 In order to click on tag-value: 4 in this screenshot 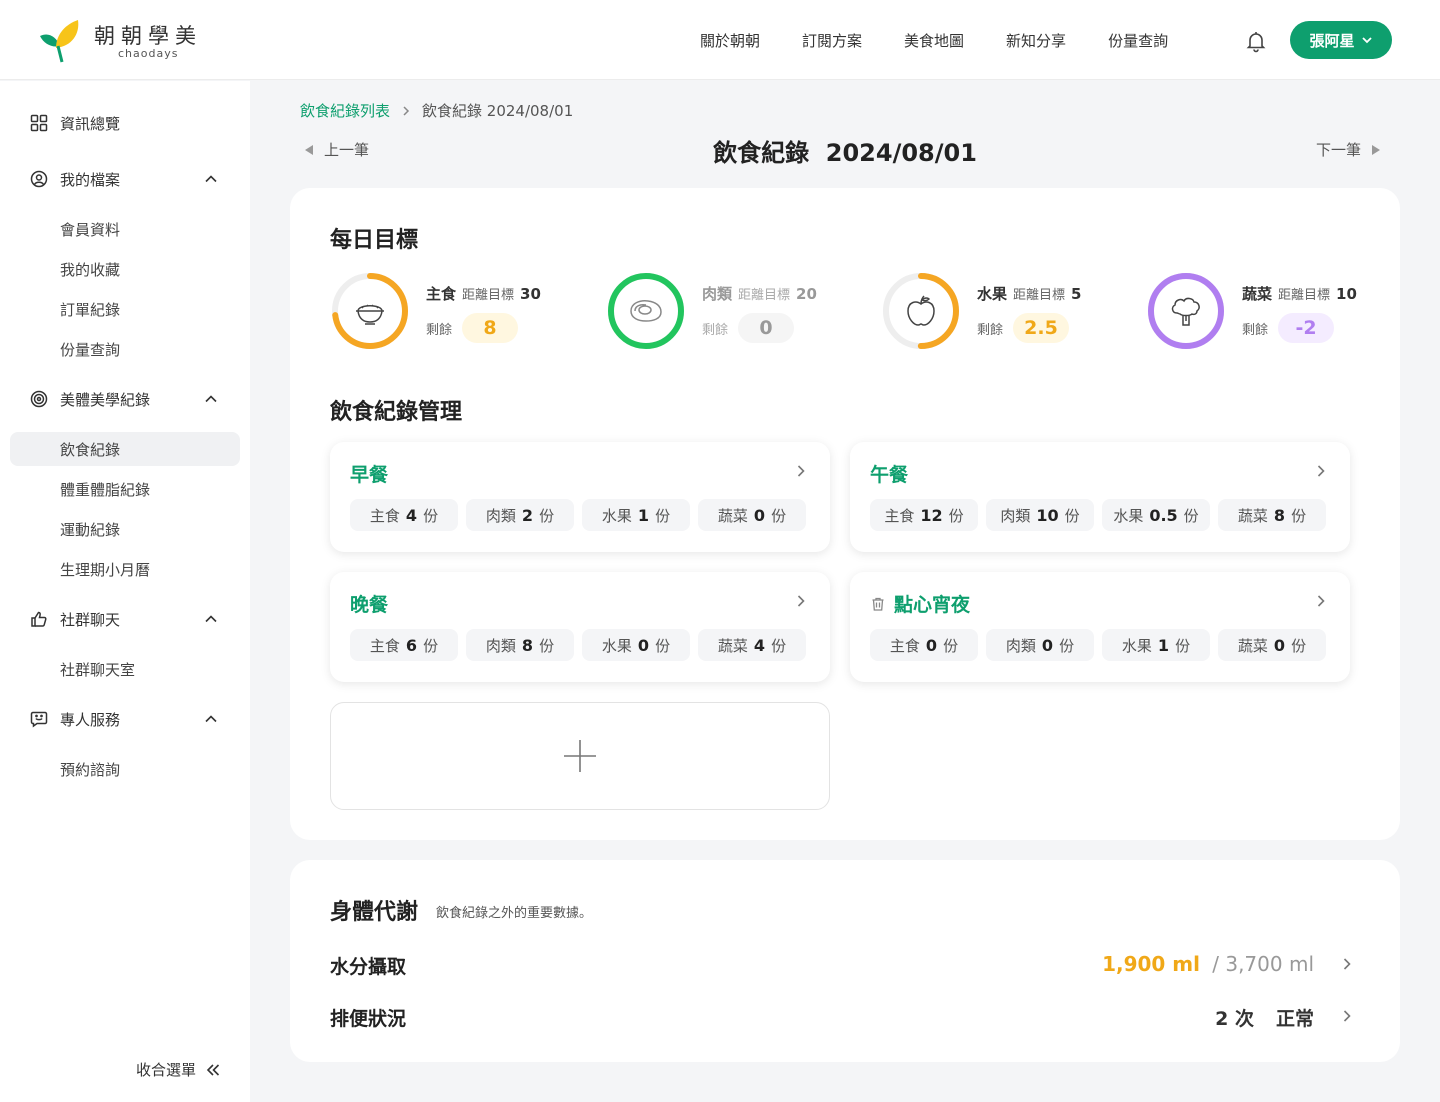, I will do `click(759, 645)`.